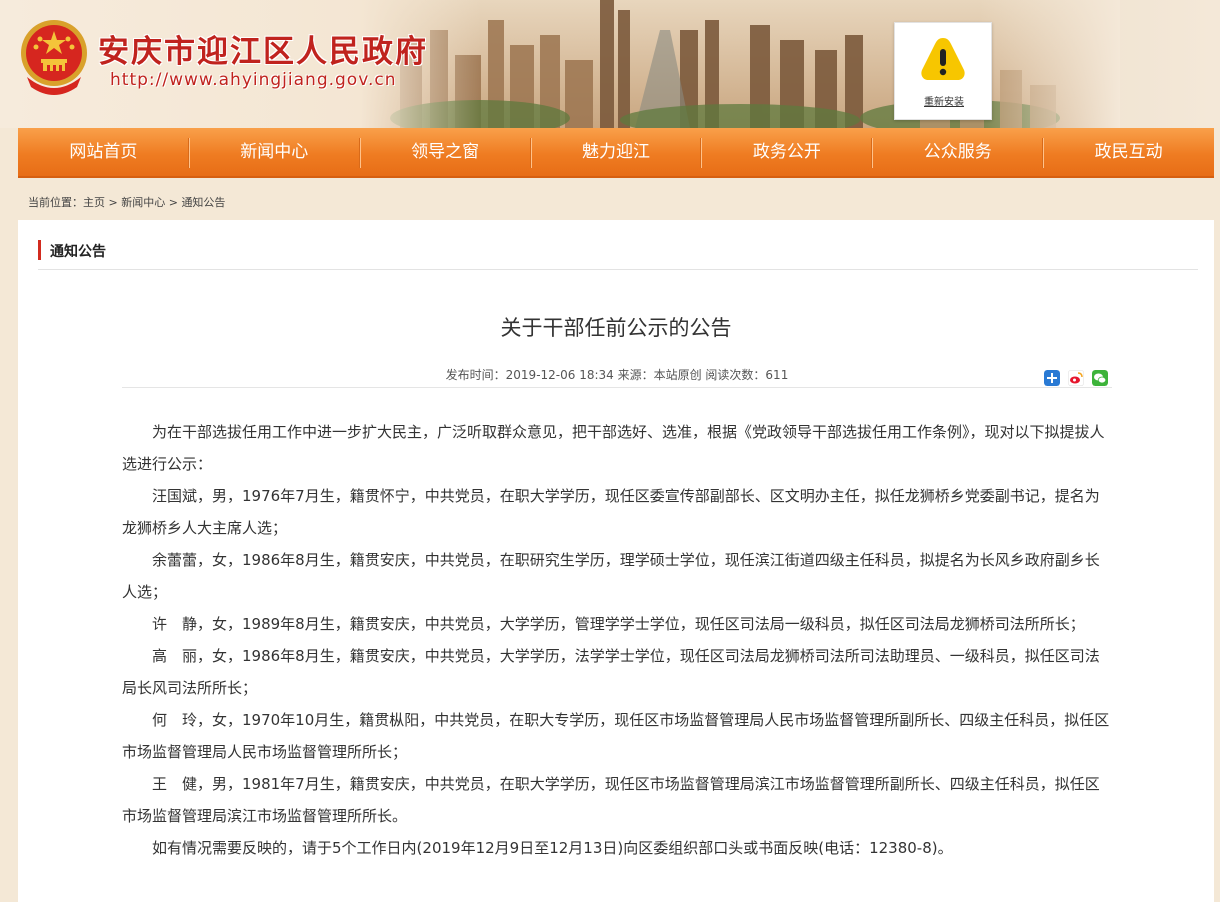 This screenshot has width=1220, height=902. What do you see at coordinates (203, 202) in the screenshot?
I see `breadcrumb-current-link: 通知公告` at bounding box center [203, 202].